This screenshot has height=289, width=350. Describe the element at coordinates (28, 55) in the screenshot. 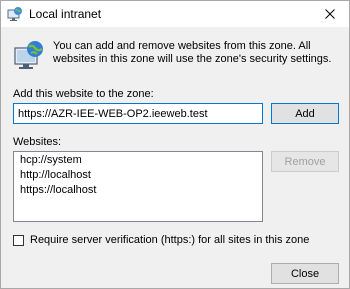

I see `zone-globe-monitor-icon` at that location.